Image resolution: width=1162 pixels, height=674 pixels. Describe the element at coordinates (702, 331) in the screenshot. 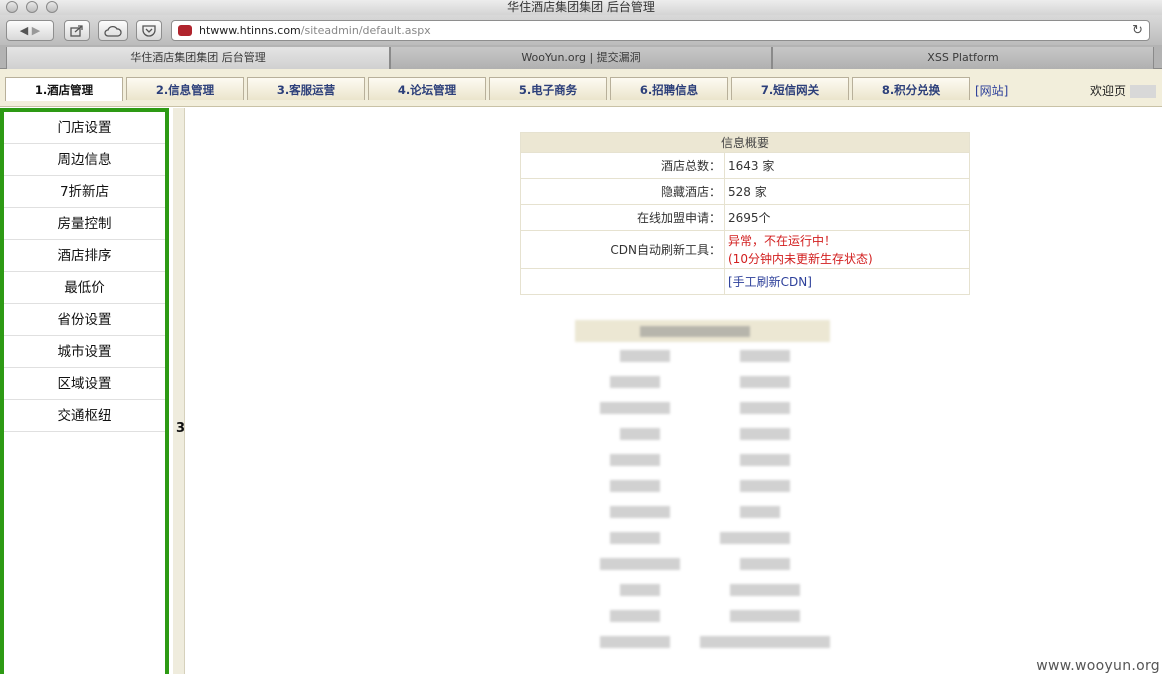

I see `redacted-table-header` at that location.